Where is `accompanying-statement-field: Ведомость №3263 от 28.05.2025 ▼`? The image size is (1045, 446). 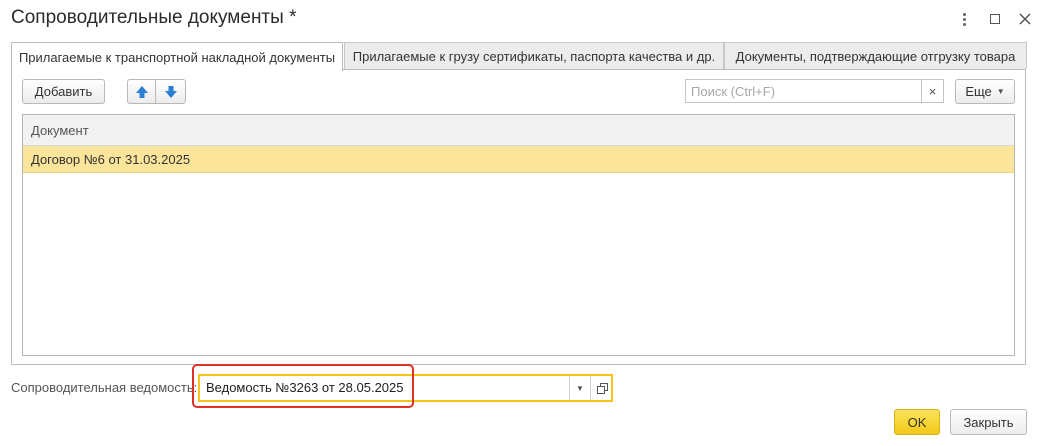
accompanying-statement-field: Ведомость №3263 от 28.05.2025 ▼ is located at coordinates (405, 388).